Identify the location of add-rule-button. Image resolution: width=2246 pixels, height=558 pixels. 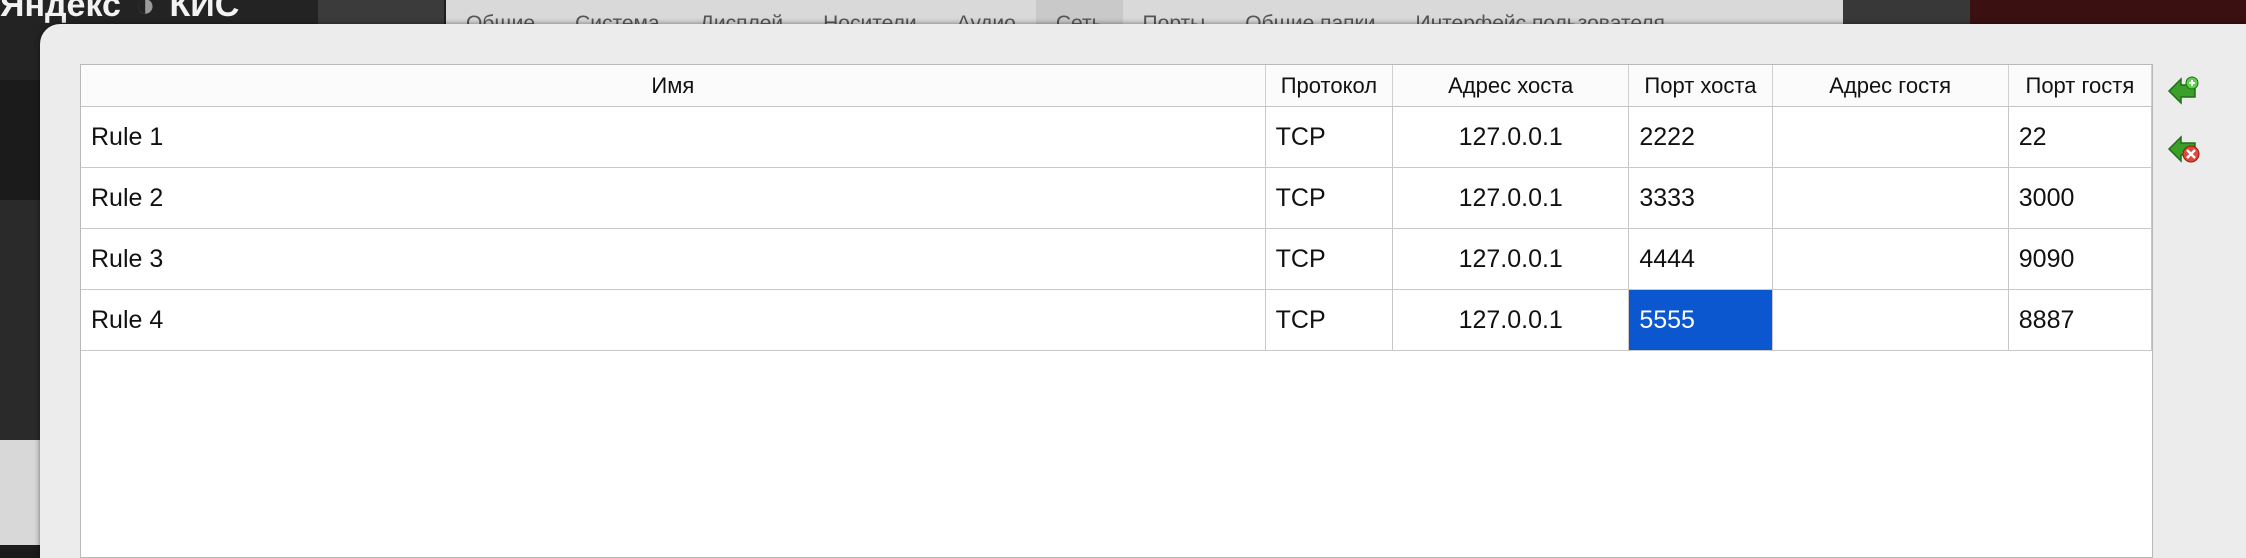
(2183, 91).